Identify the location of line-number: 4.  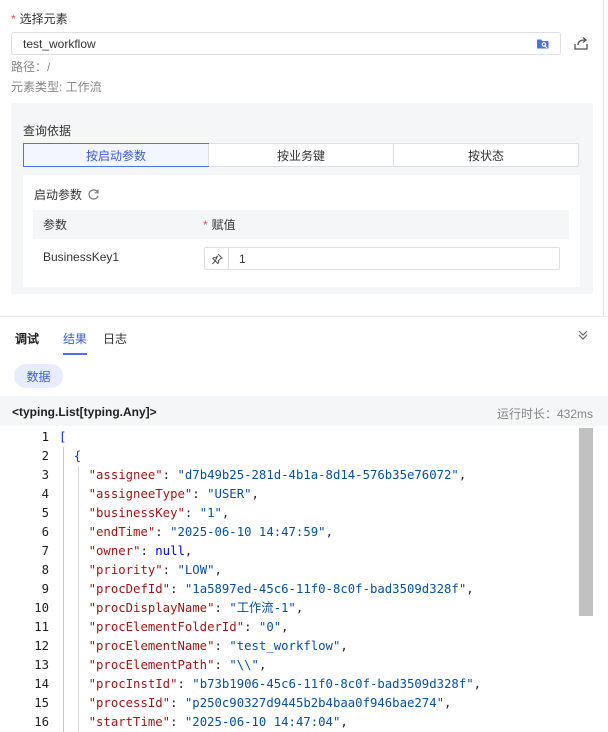
(45, 494).